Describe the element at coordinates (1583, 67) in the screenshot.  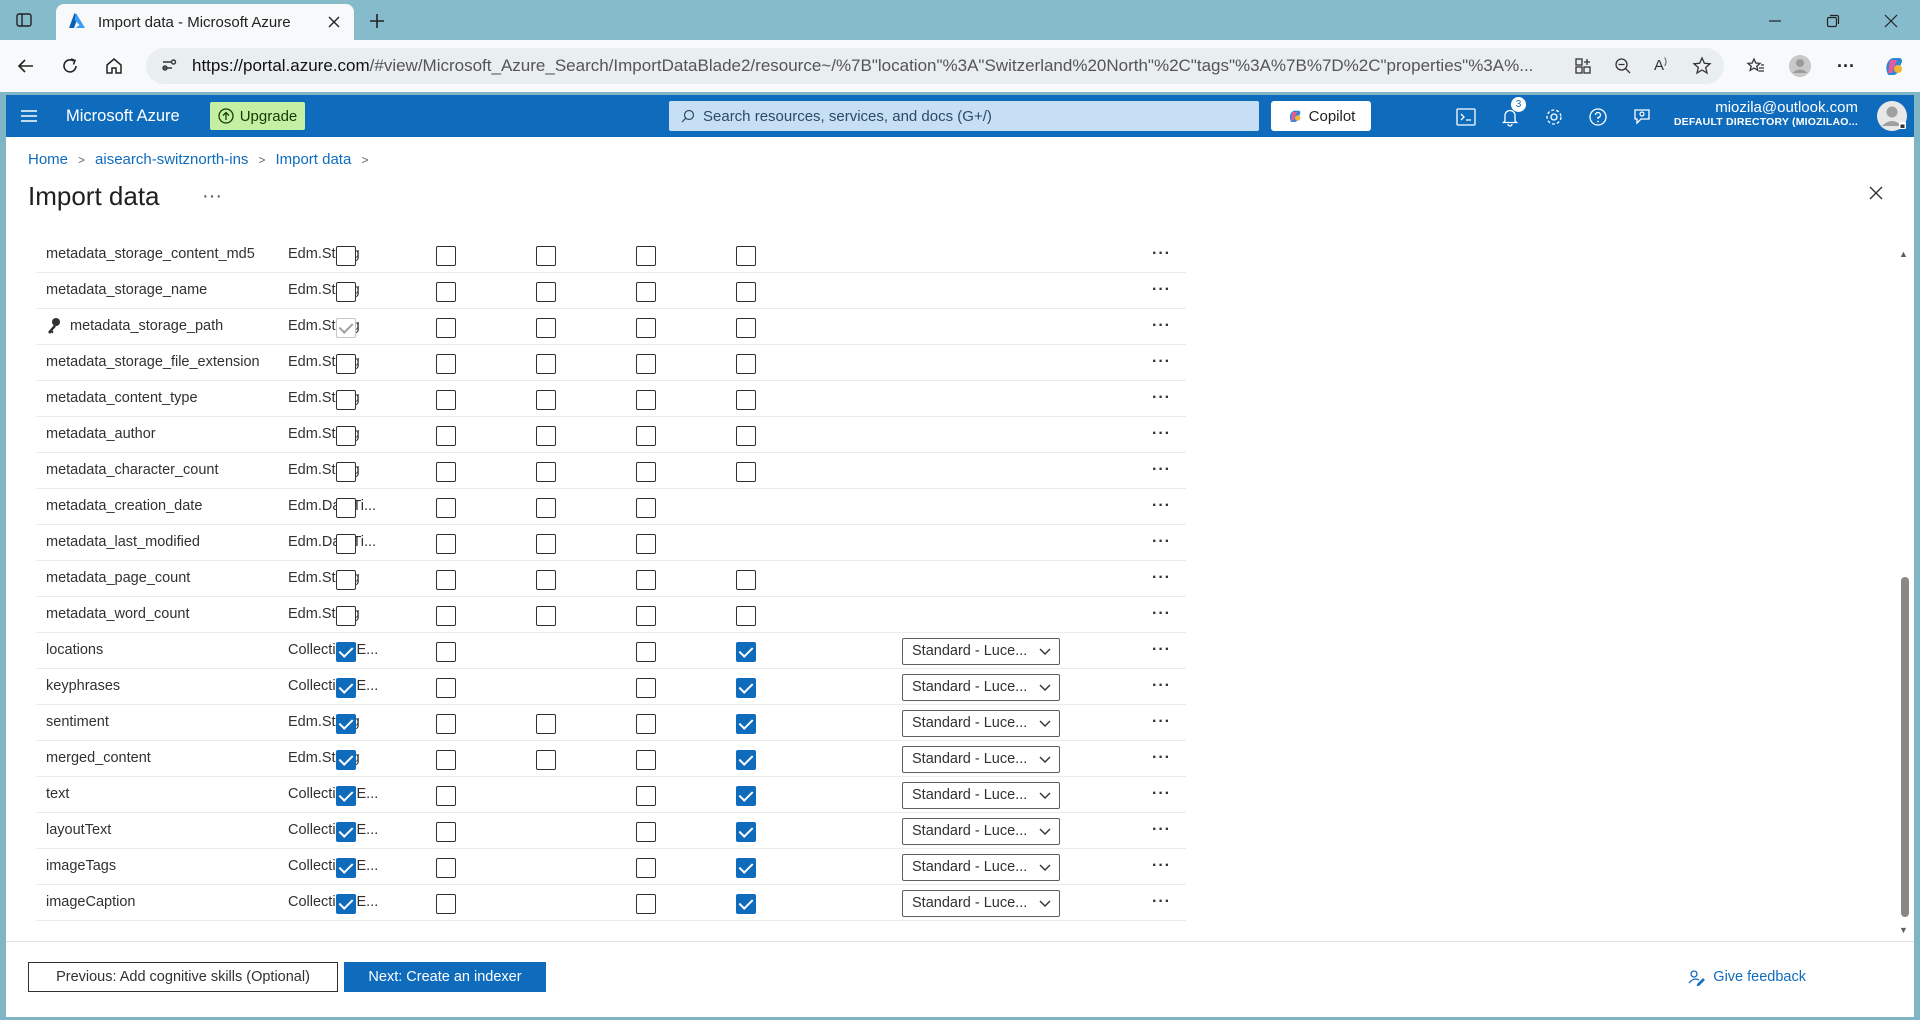
I see `apps-icon` at that location.